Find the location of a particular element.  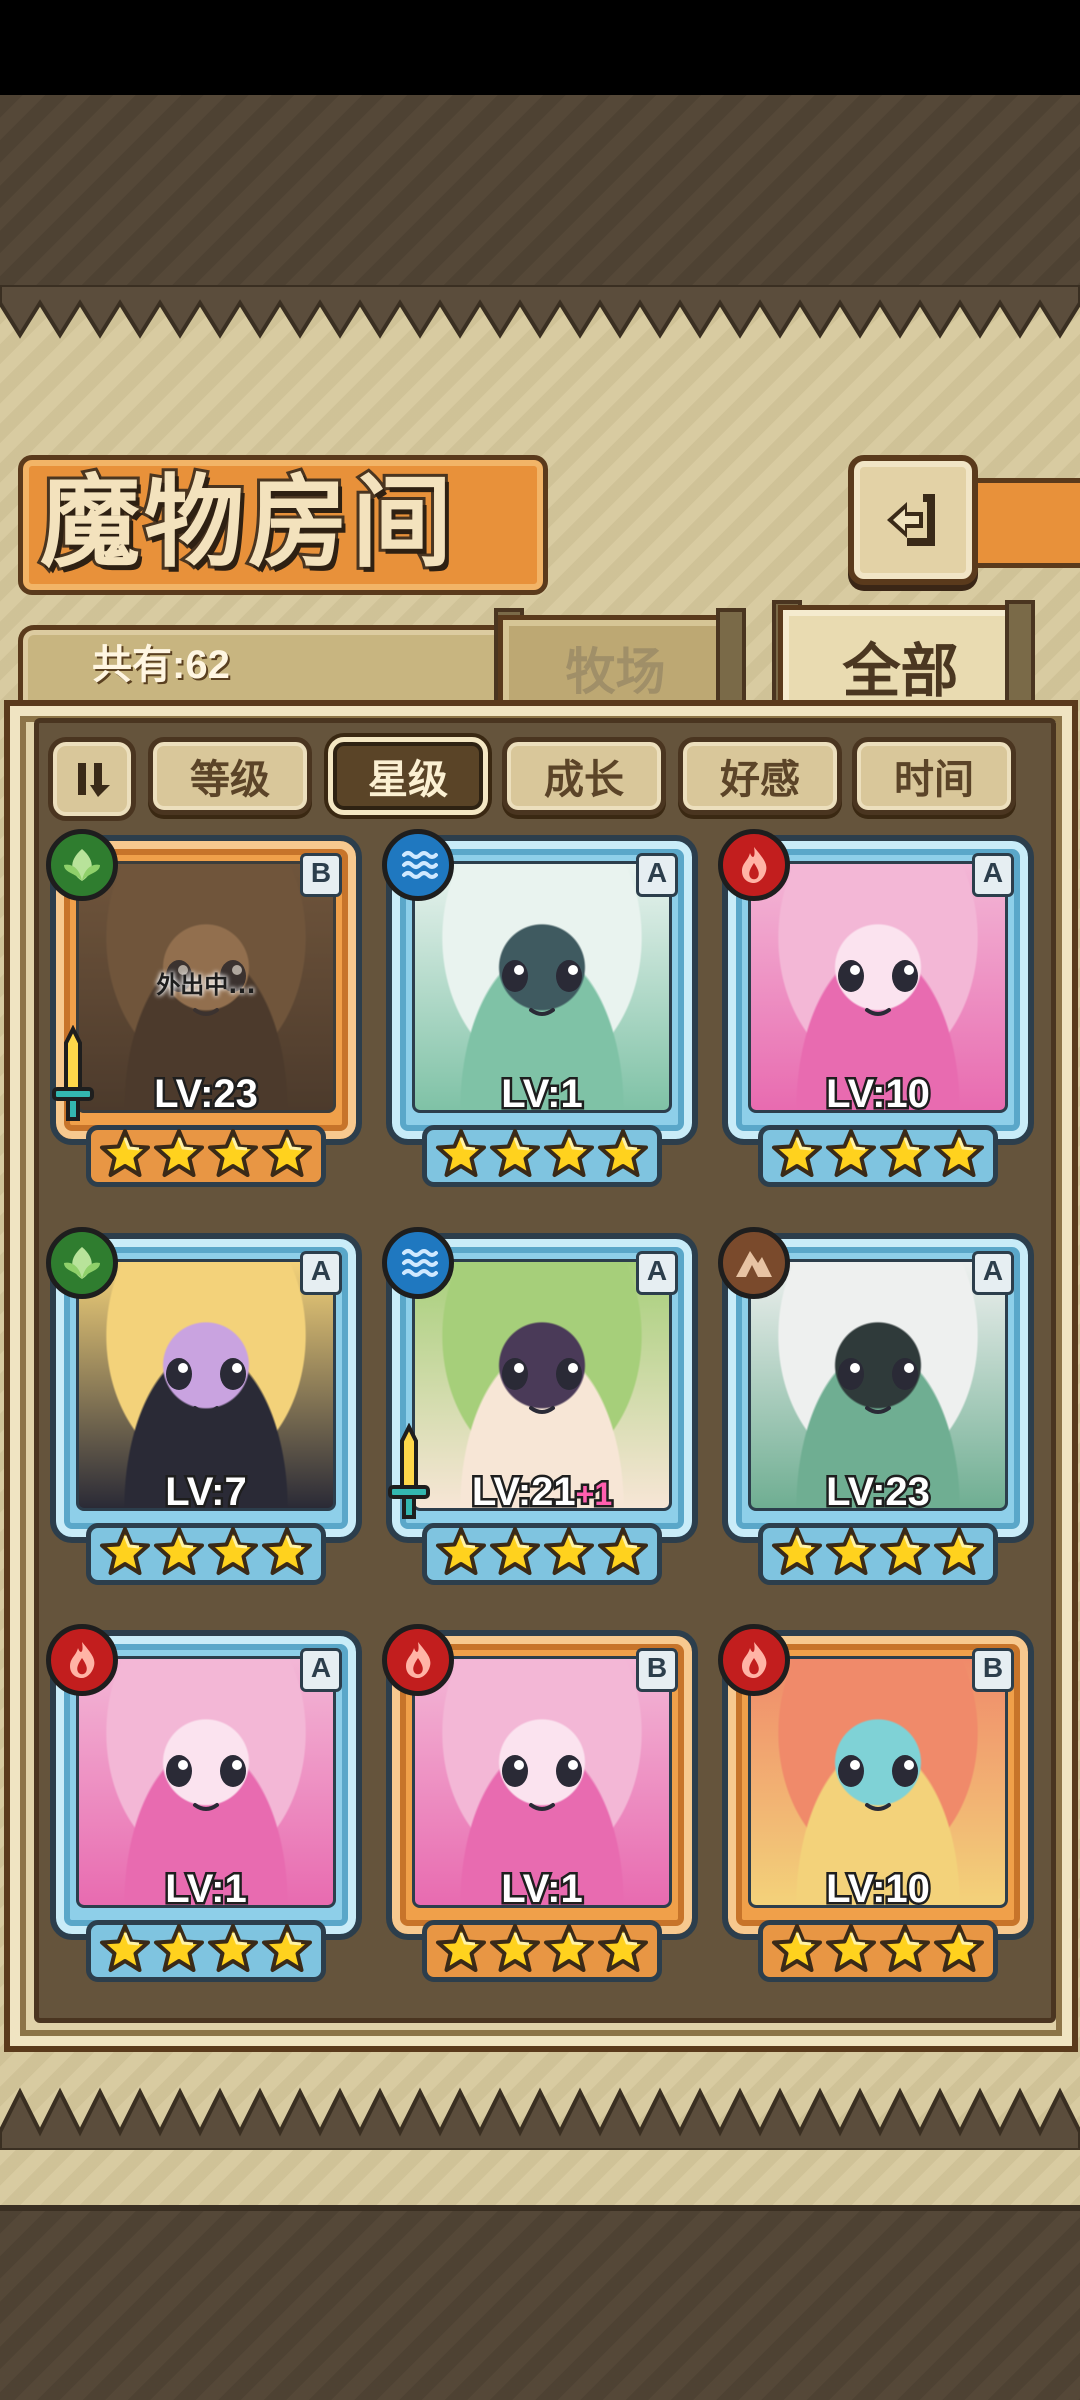

monster-card: A LV:7 is located at coordinates (204, 1406).